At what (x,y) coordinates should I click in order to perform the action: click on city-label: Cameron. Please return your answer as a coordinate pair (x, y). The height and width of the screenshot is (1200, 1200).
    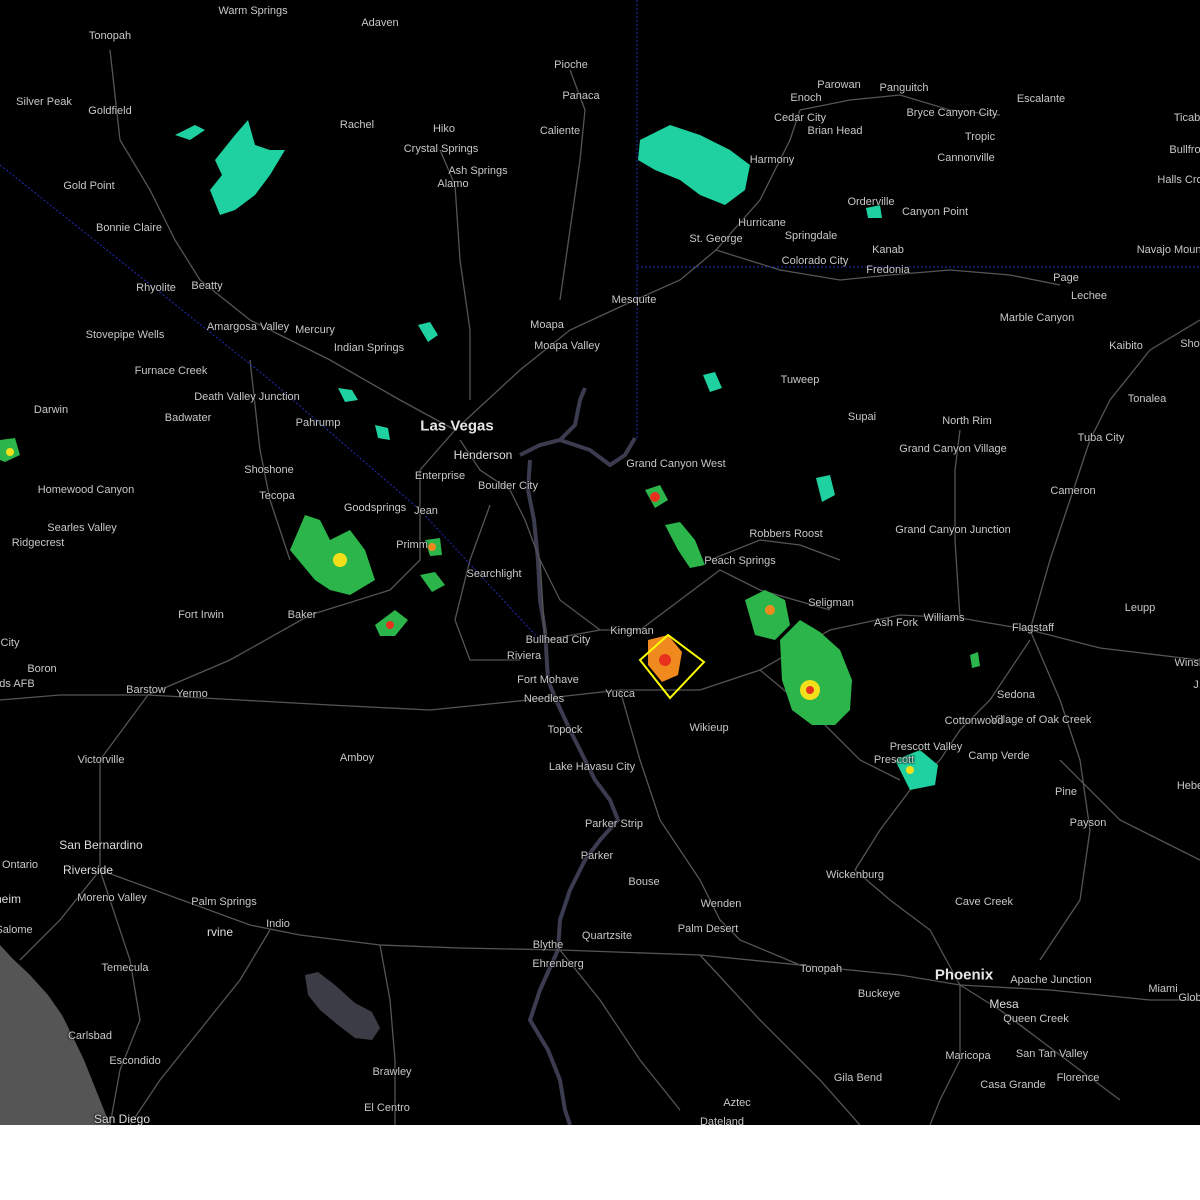
    Looking at the image, I should click on (1073, 491).